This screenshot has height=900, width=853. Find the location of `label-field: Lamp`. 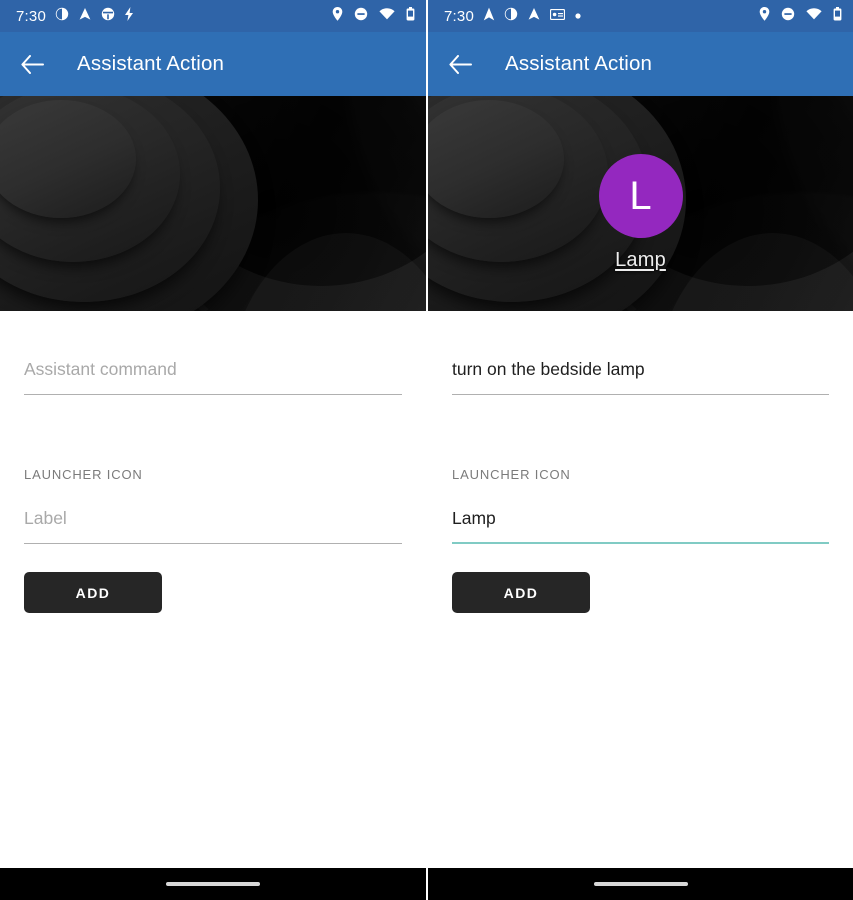

label-field: Lamp is located at coordinates (640, 513).